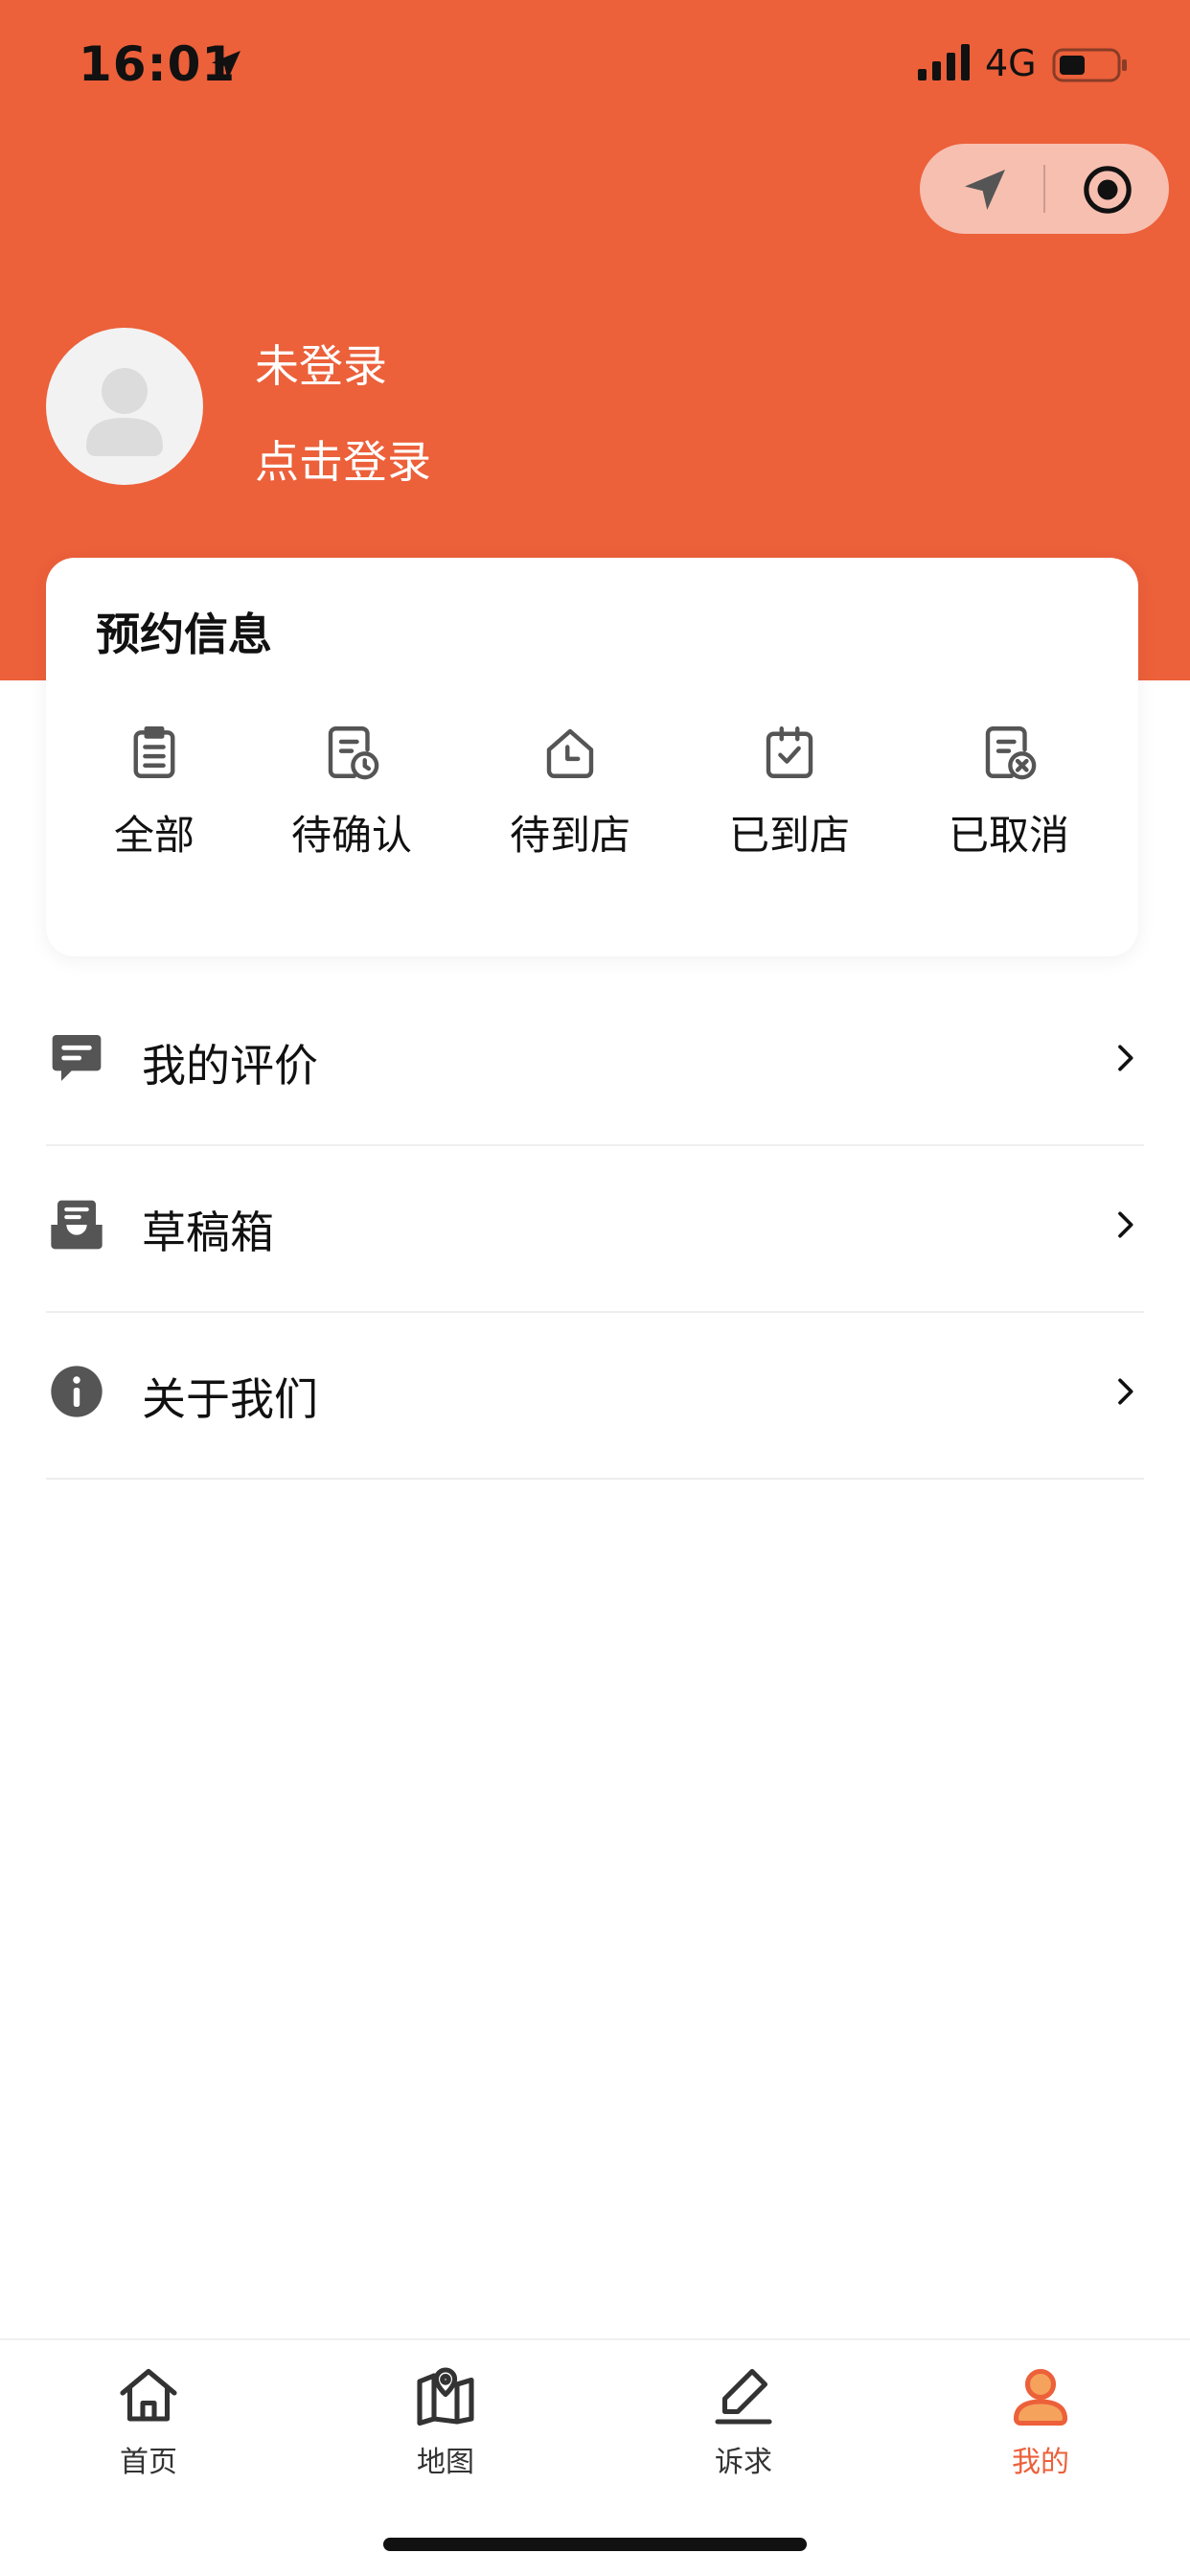  What do you see at coordinates (77, 1058) in the screenshot?
I see `comment-icon` at bounding box center [77, 1058].